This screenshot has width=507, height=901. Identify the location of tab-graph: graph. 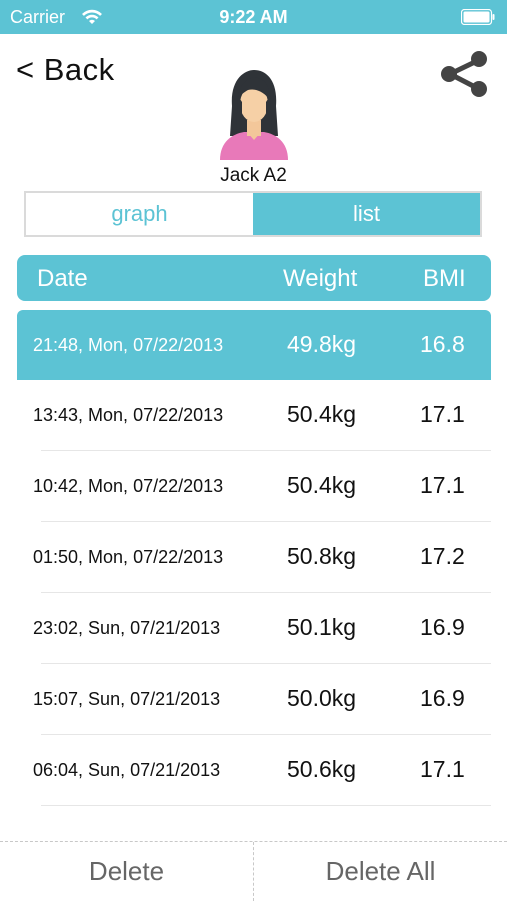
(139, 214).